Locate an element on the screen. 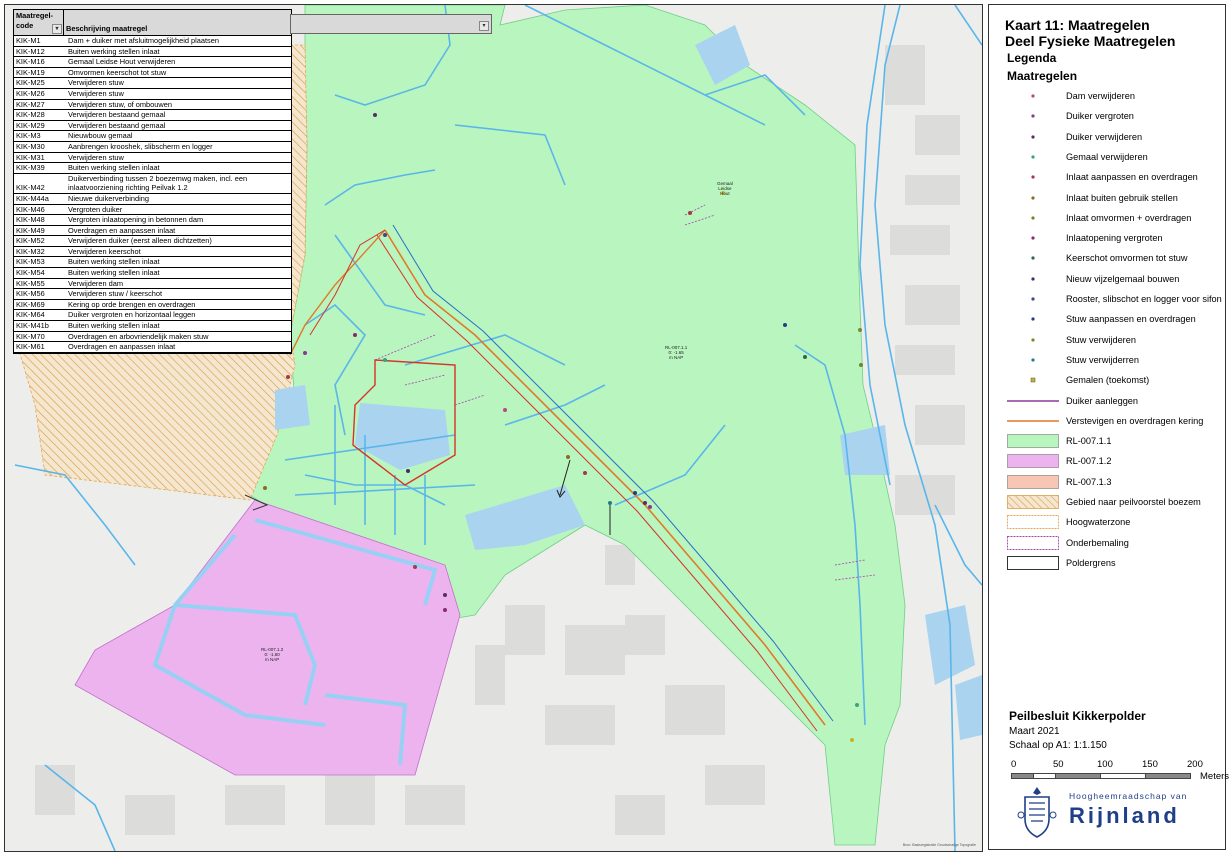 The height and width of the screenshot is (854, 1231). header-code: Maatregel-code ▾ is located at coordinates (39, 22).